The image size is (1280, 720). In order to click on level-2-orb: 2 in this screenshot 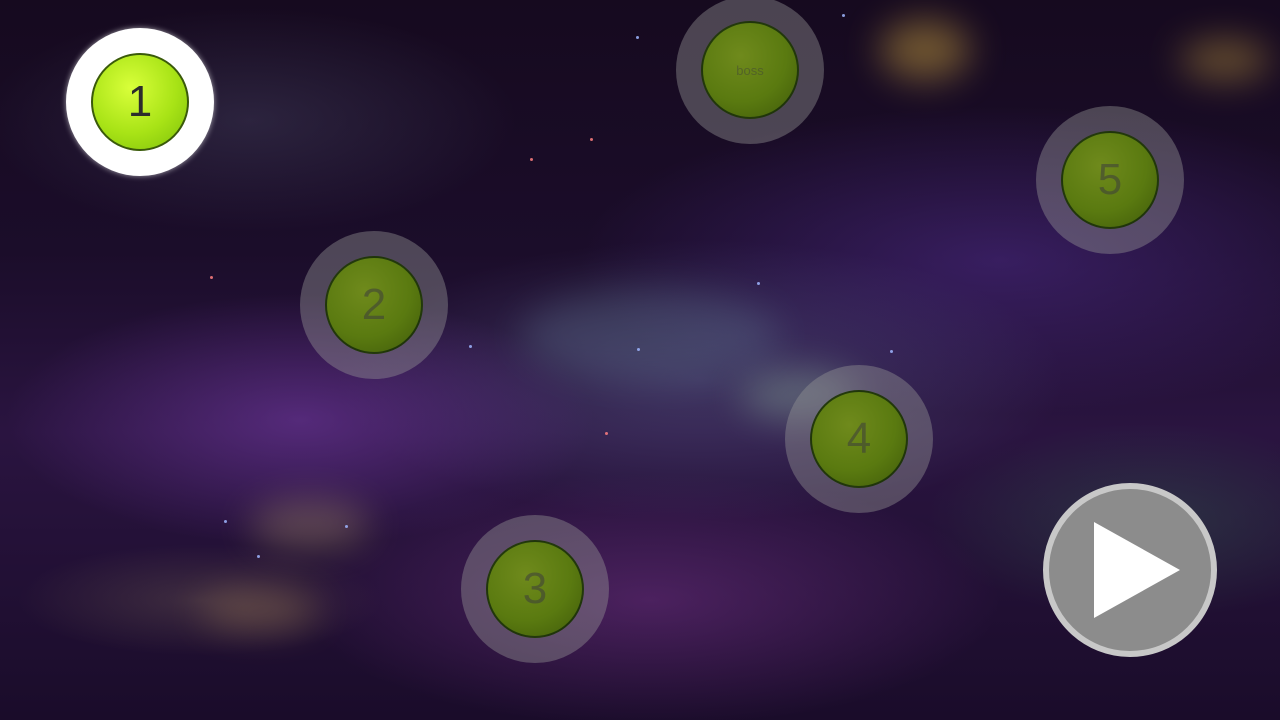, I will do `click(374, 305)`.